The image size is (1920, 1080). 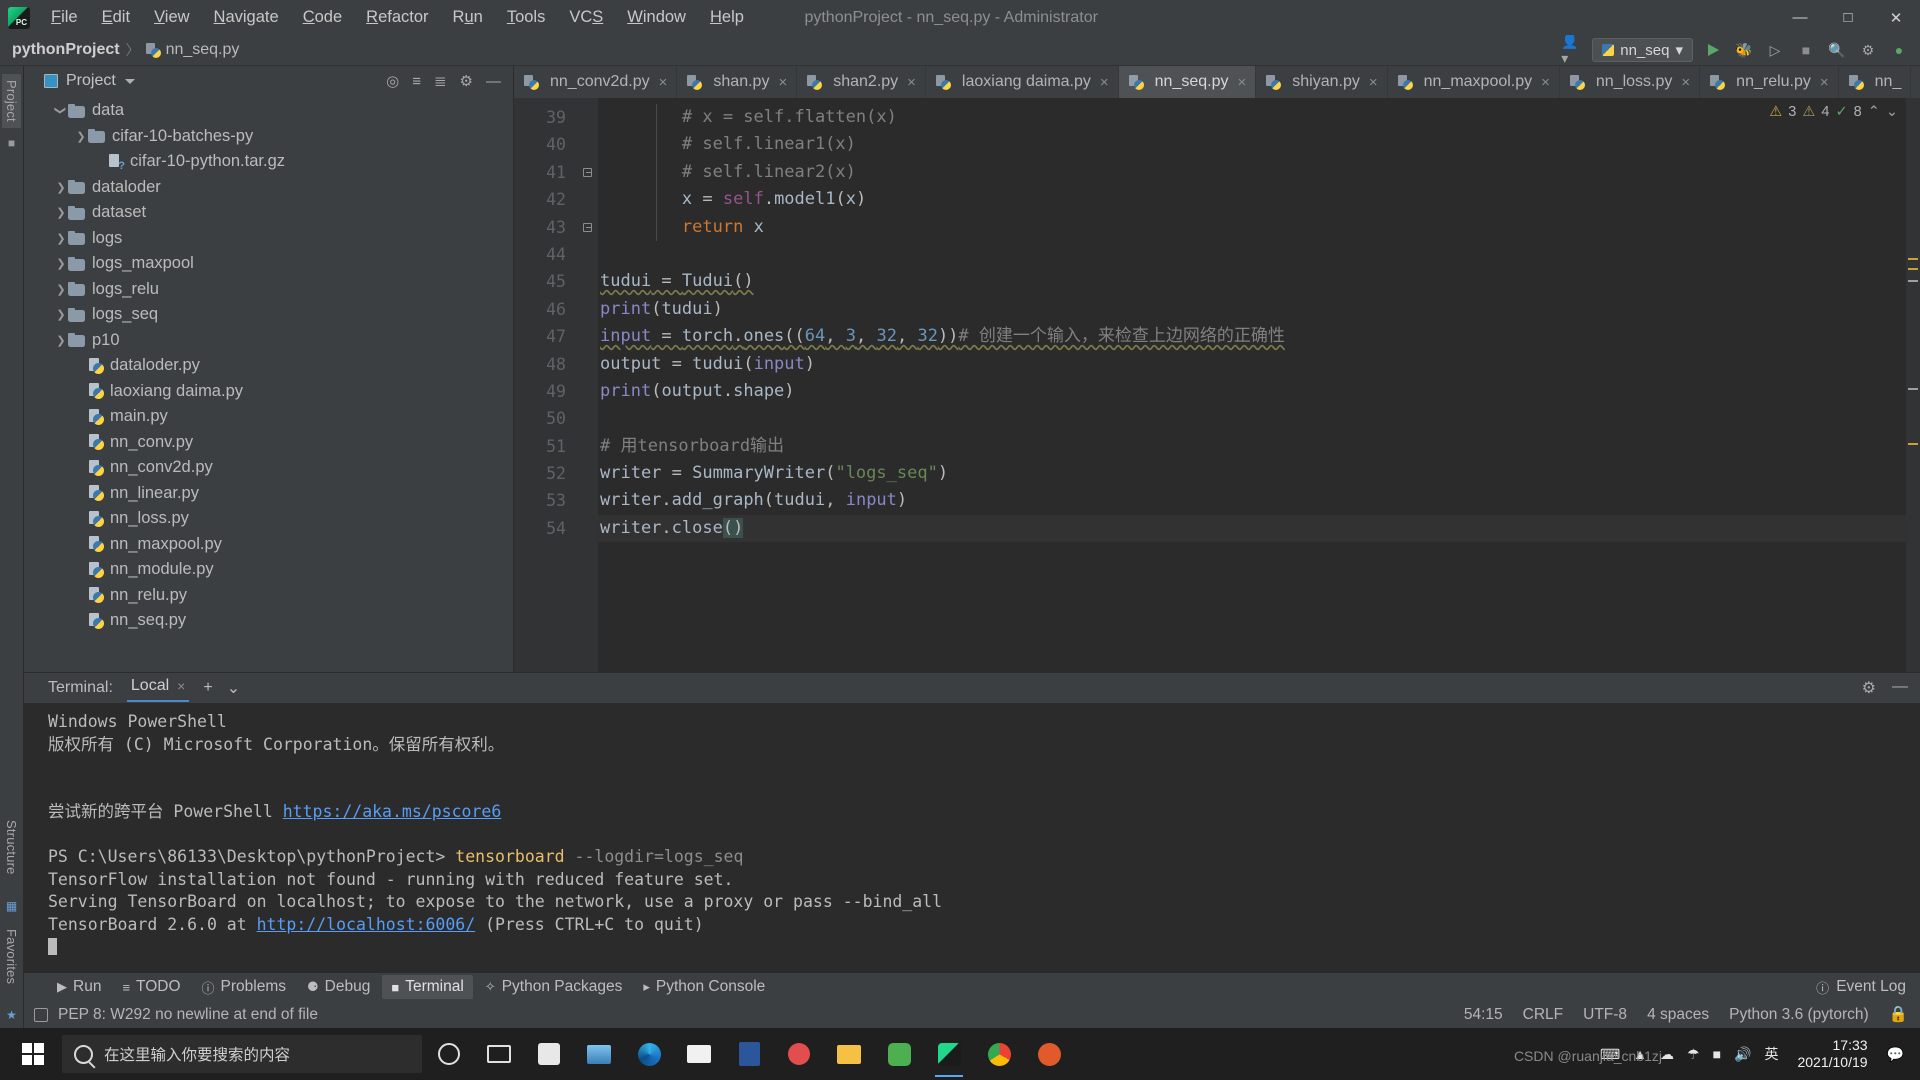 What do you see at coordinates (1742, 1054) in the screenshot?
I see `volume-icon: 🔊` at bounding box center [1742, 1054].